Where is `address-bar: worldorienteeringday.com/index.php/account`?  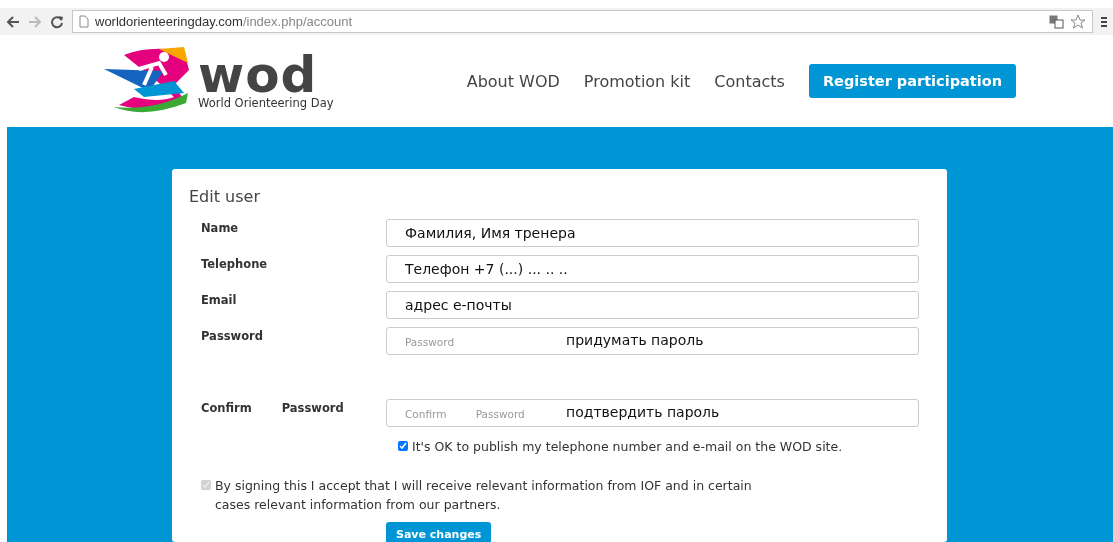
address-bar: worldorienteeringday.com/index.php/account is located at coordinates (582, 21).